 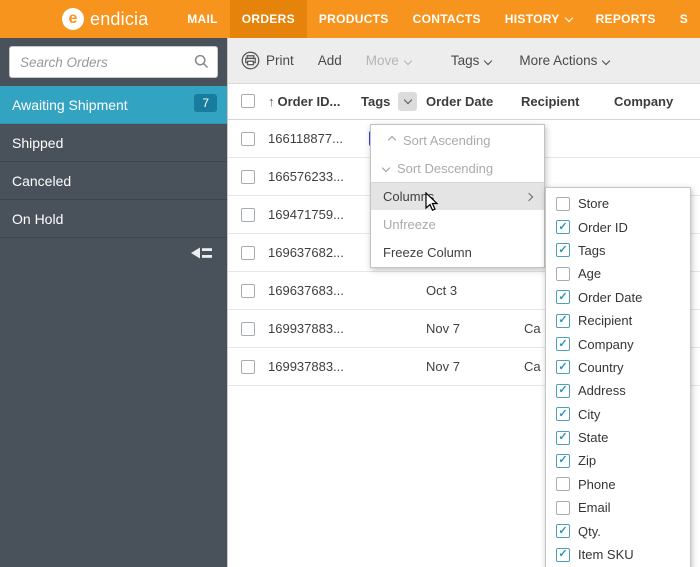 What do you see at coordinates (618, 484) in the screenshot?
I see `column-toggle-item: Phone` at bounding box center [618, 484].